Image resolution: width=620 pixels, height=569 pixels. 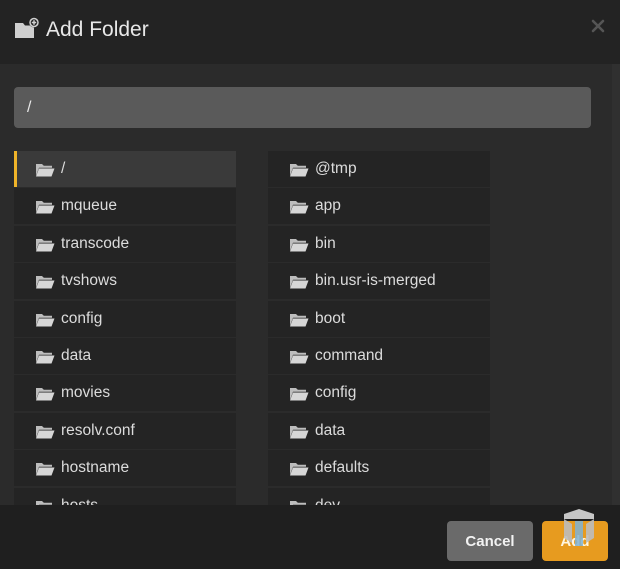 What do you see at coordinates (327, 501) in the screenshot?
I see `folder-item-label: dev` at bounding box center [327, 501].